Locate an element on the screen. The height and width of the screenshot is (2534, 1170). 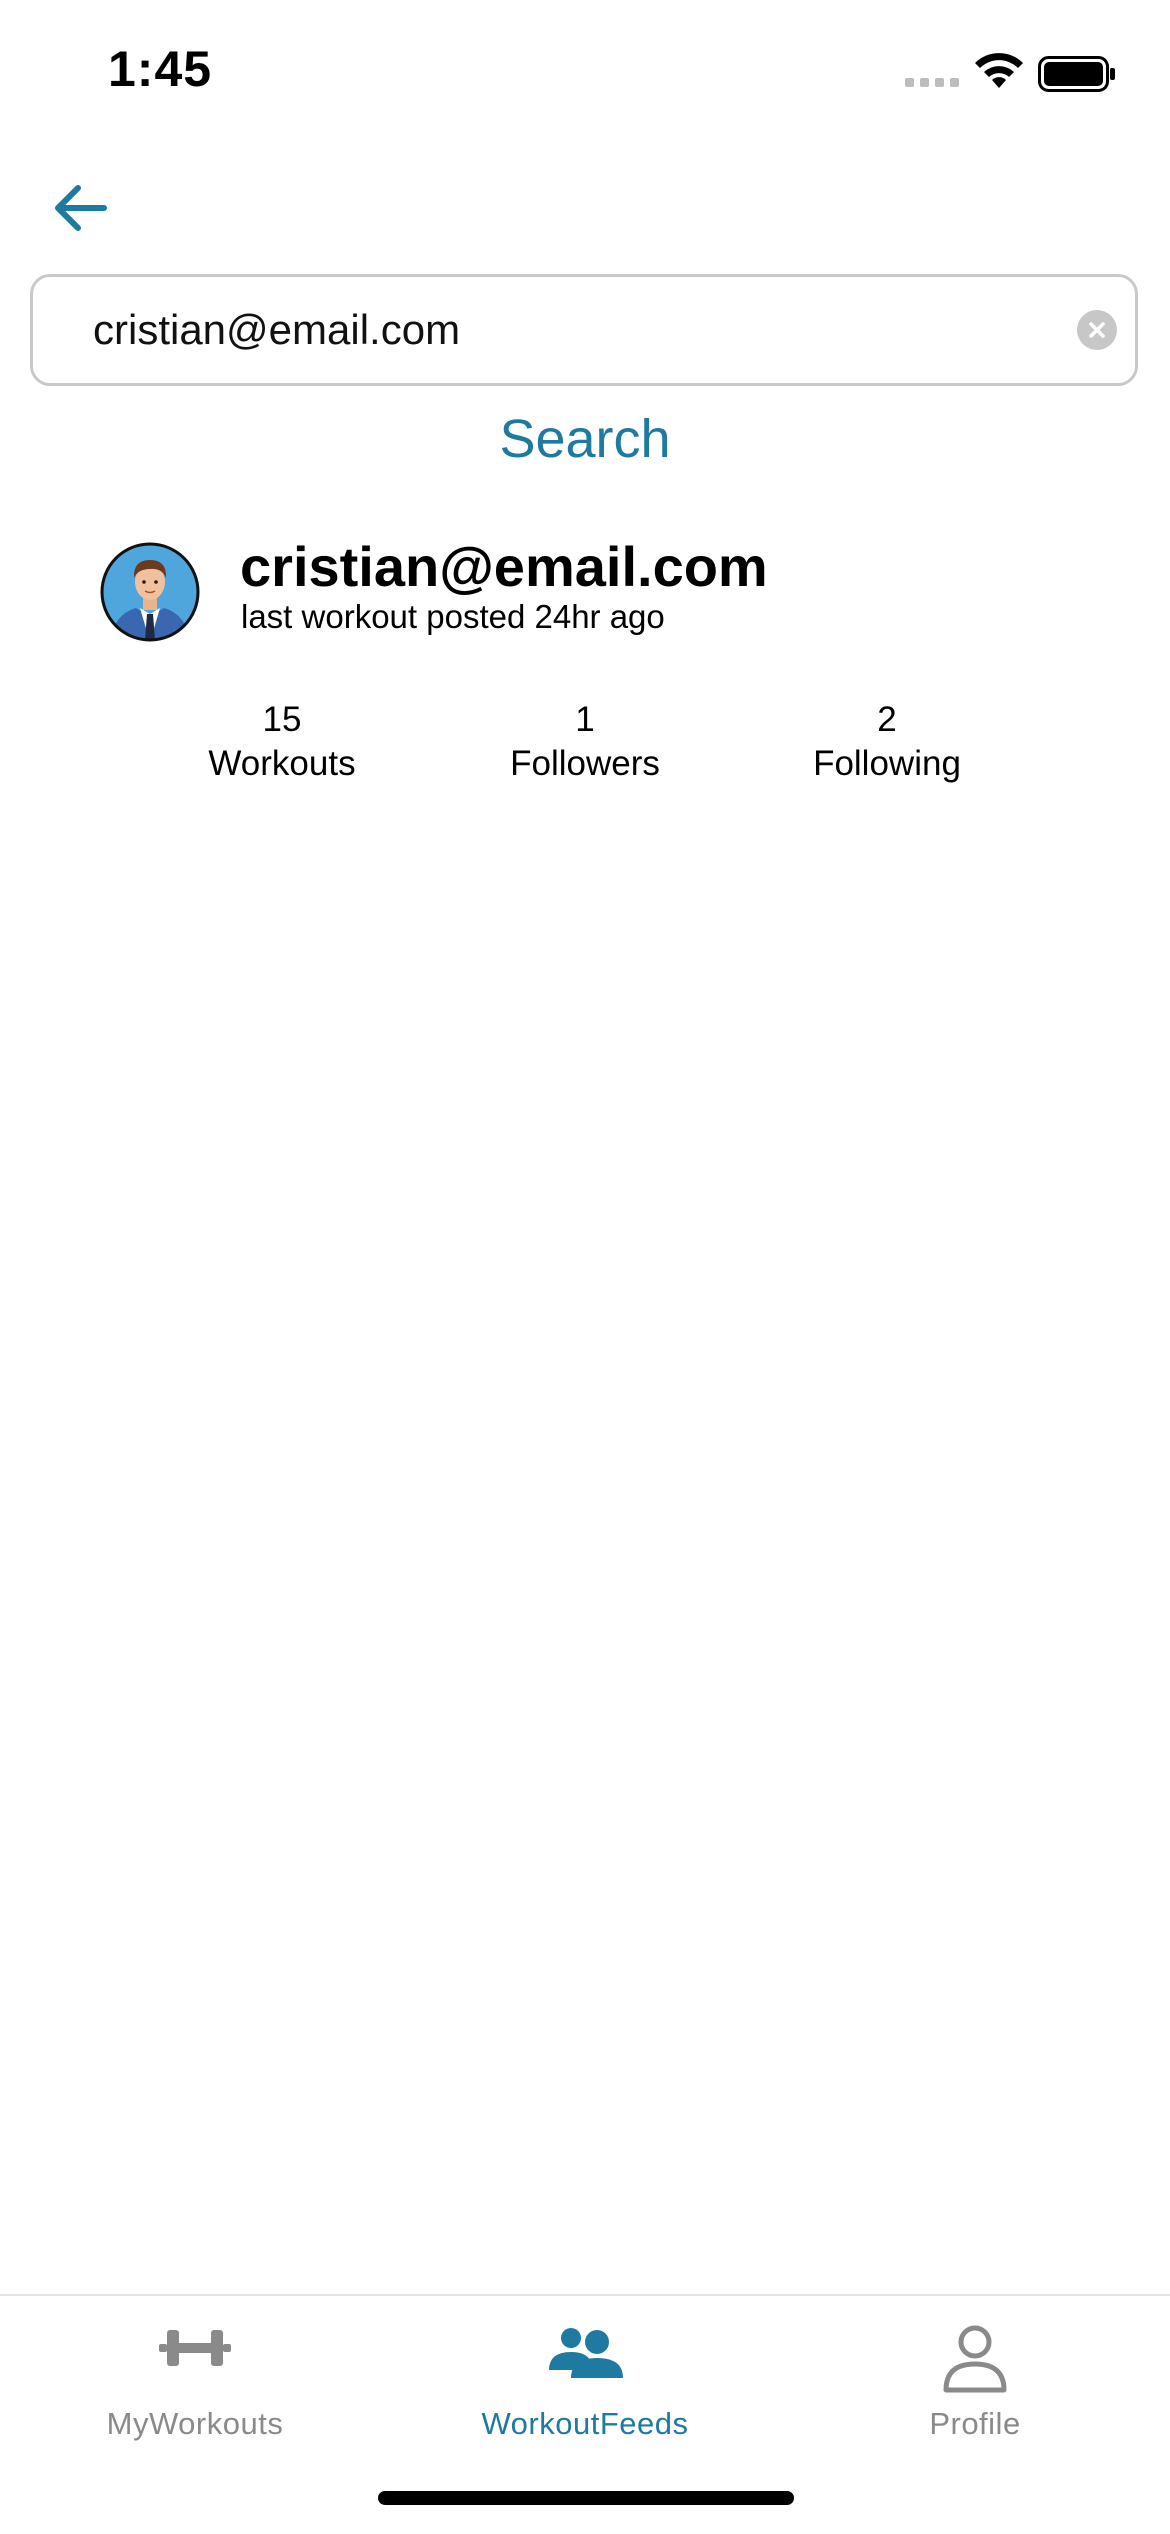
tab-bar: MyWorkouts WorkoutFeeds Profile is located at coordinates (585, 2414).